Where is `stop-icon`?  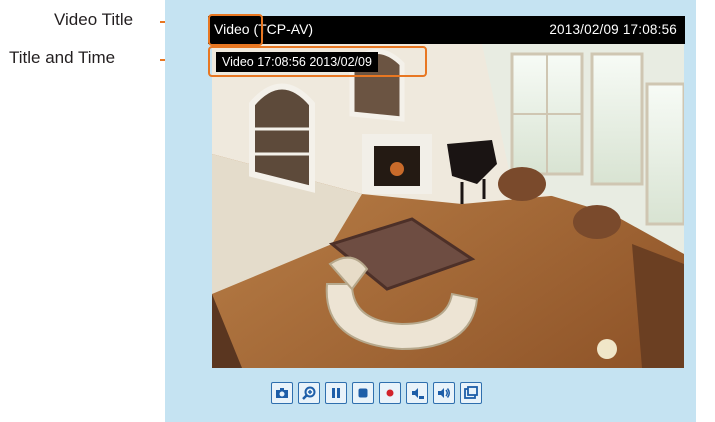
stop-icon is located at coordinates (363, 393).